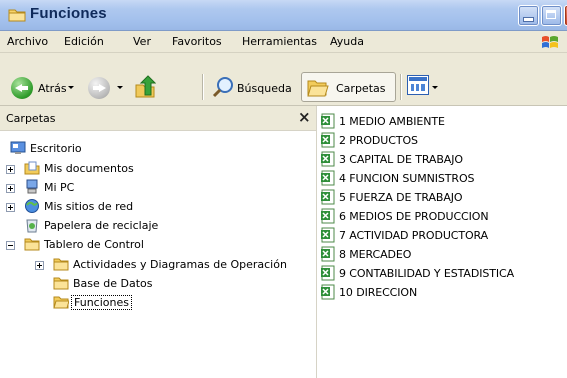 Image resolution: width=567 pixels, height=378 pixels. I want to click on menu-favoritos: Favoritos, so click(197, 41).